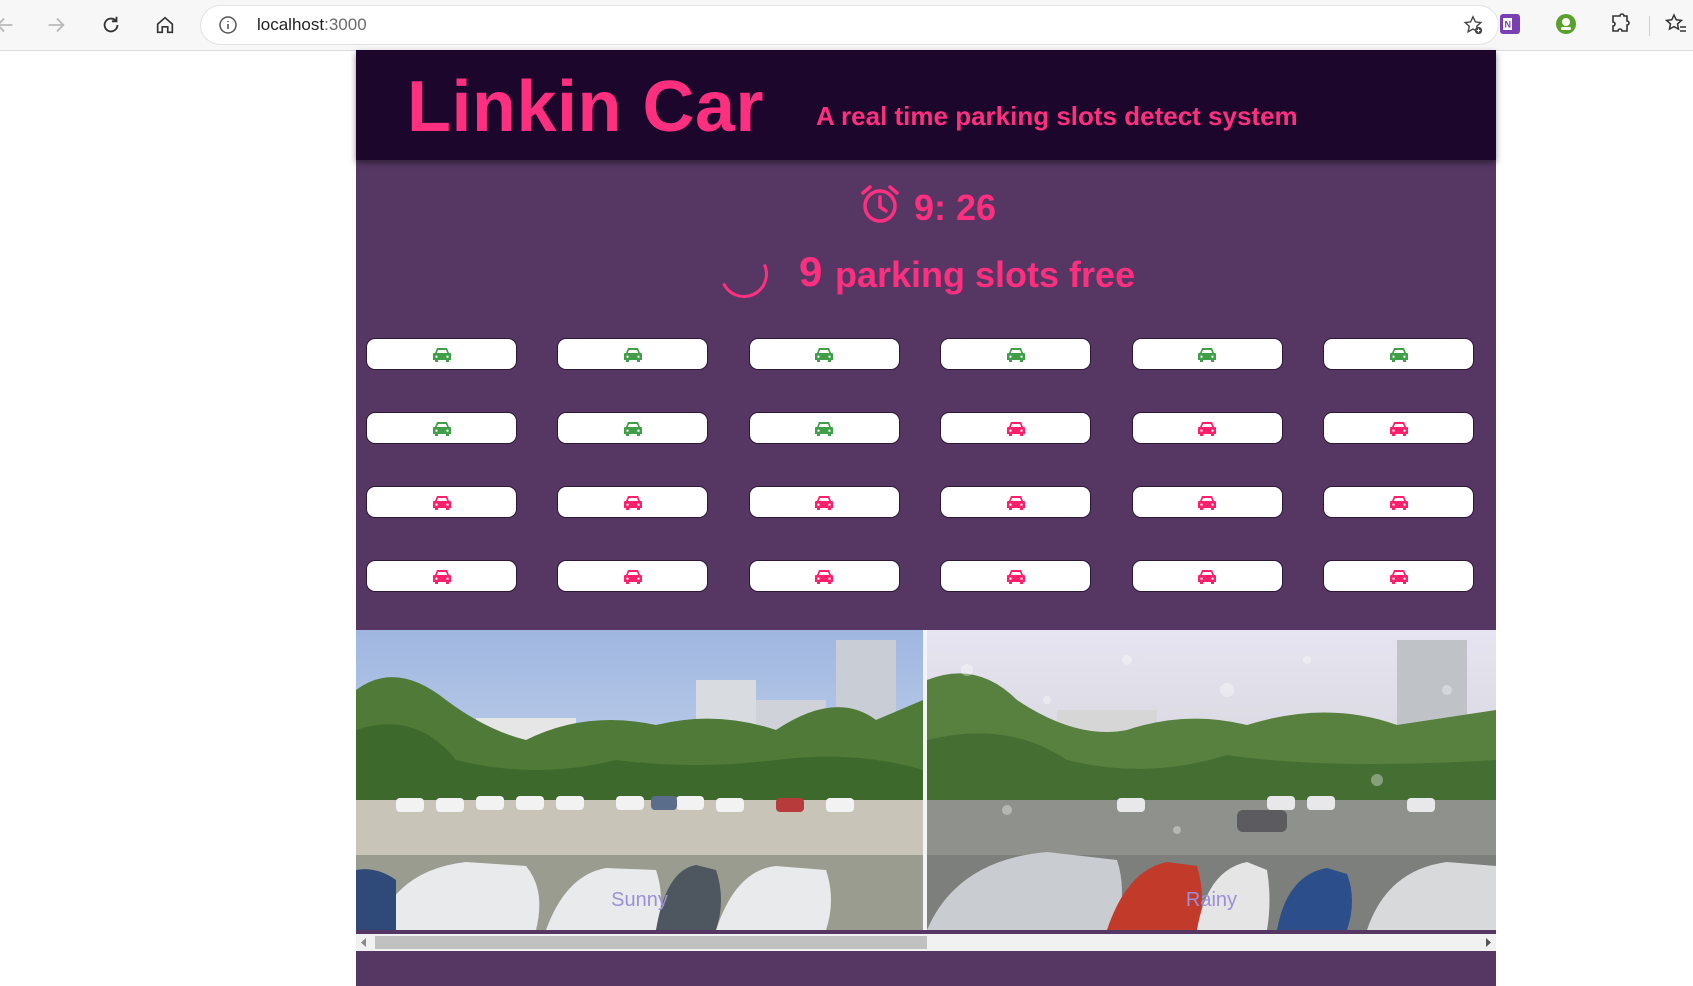 The height and width of the screenshot is (986, 1693). What do you see at coordinates (880, 204) in the screenshot?
I see `alarm-clock-icon` at bounding box center [880, 204].